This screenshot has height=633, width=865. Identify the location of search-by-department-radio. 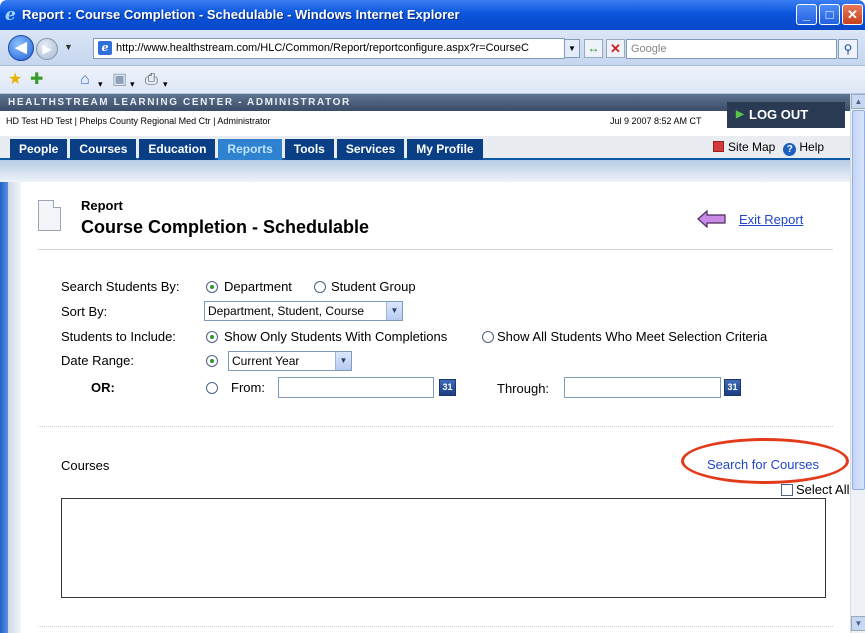
(212, 287).